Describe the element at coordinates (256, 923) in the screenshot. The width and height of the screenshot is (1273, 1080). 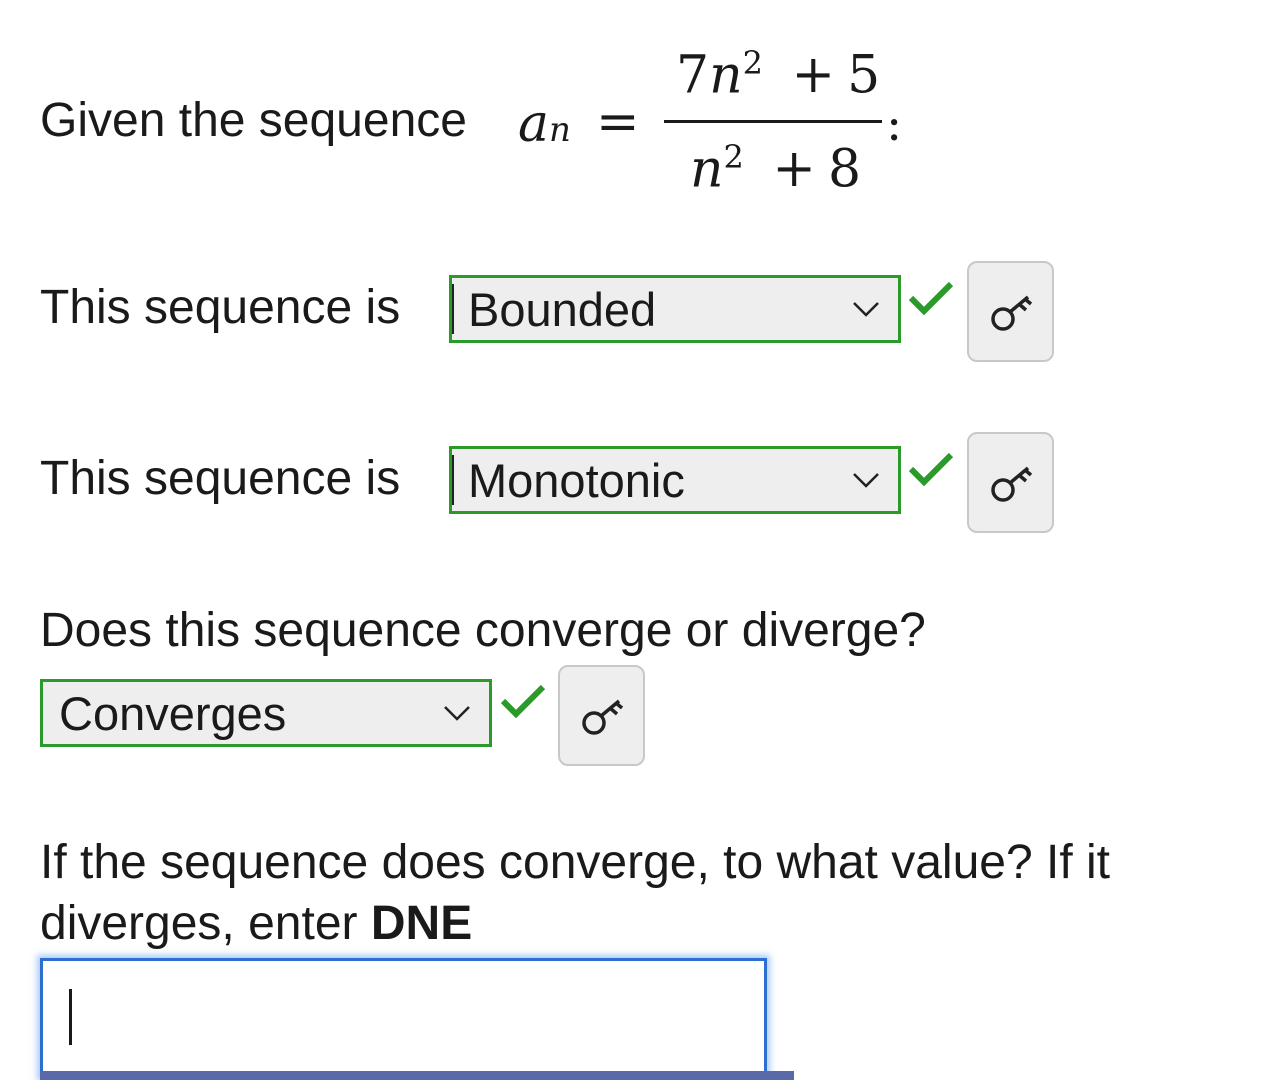
I see `q4-prompt-line2: diverges, enter DNE` at that location.